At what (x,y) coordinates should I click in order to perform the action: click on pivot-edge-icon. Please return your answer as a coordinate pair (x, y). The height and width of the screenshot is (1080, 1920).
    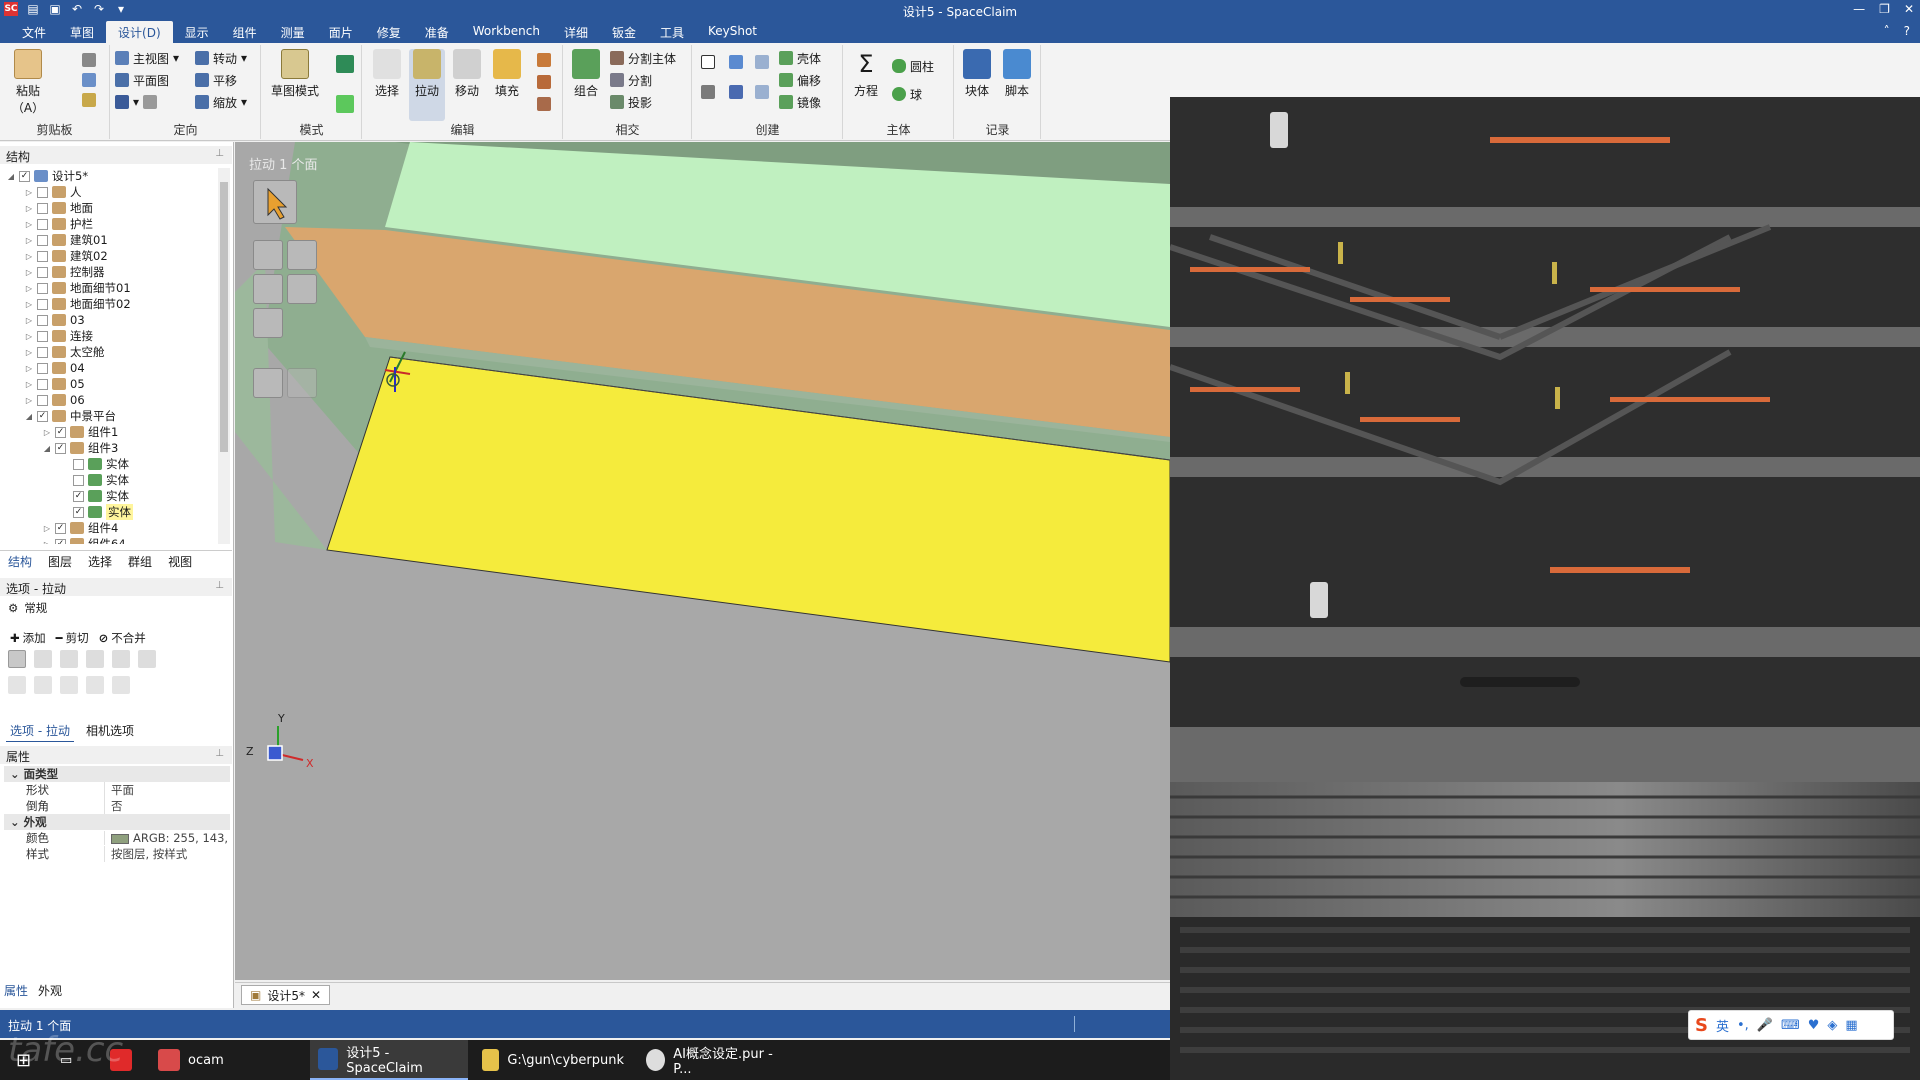
    Looking at the image, I should click on (95, 685).